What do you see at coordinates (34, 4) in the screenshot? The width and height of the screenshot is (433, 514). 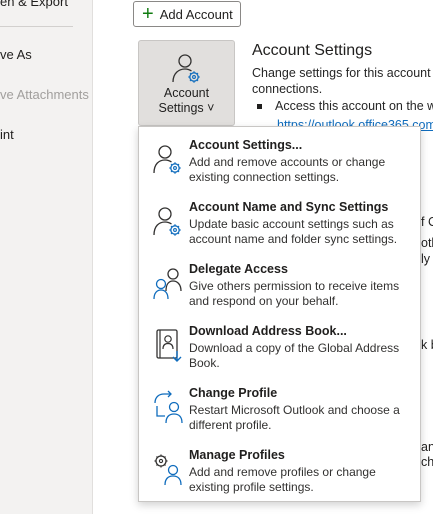 I see `nav-item-open-export: en & Export` at bounding box center [34, 4].